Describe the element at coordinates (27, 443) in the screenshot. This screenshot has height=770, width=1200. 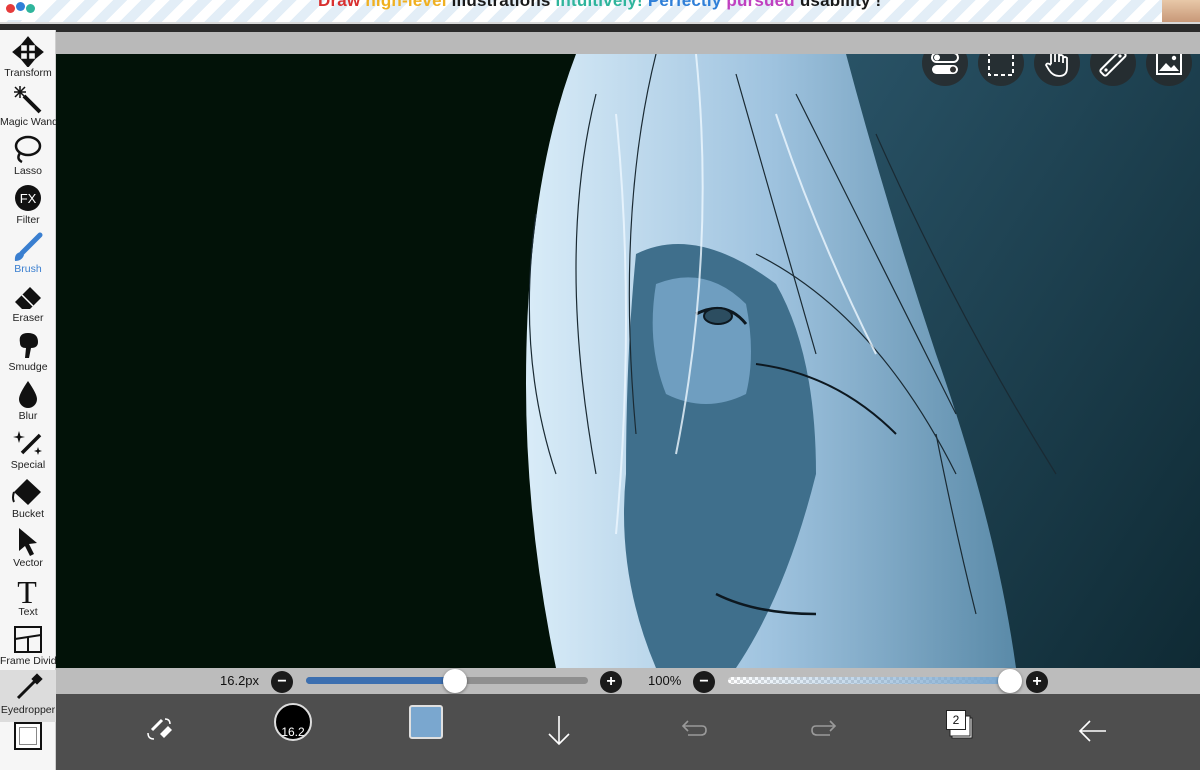
I see `special-icon` at that location.